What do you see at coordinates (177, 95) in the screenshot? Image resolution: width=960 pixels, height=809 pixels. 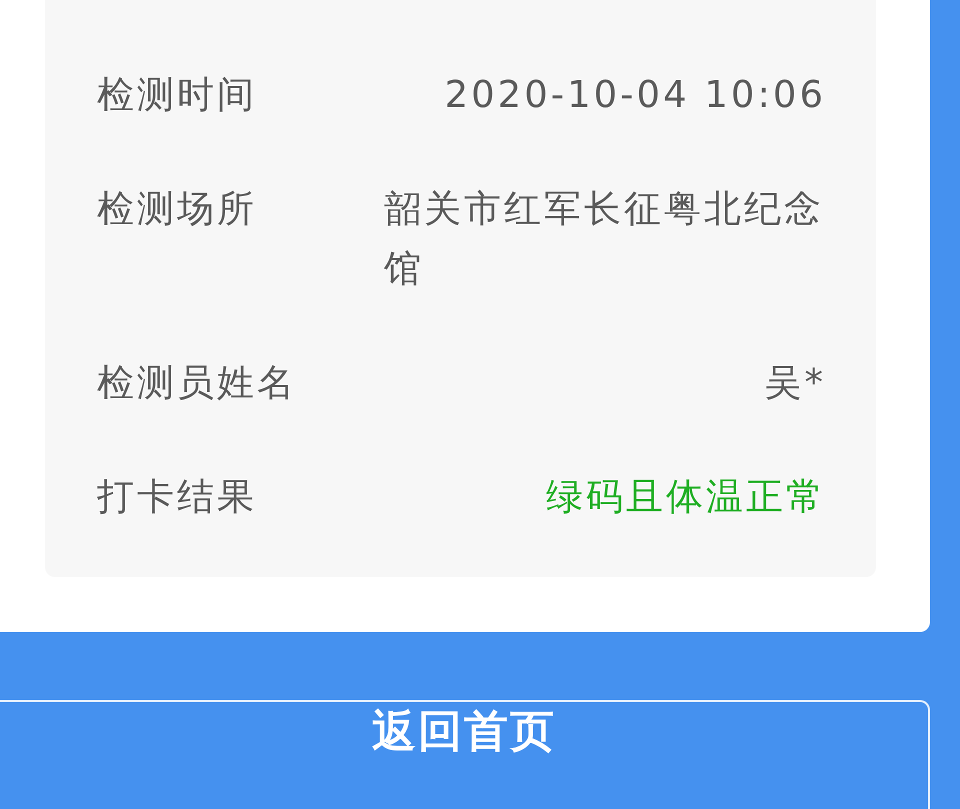 I see `field-label: 检测时间` at bounding box center [177, 95].